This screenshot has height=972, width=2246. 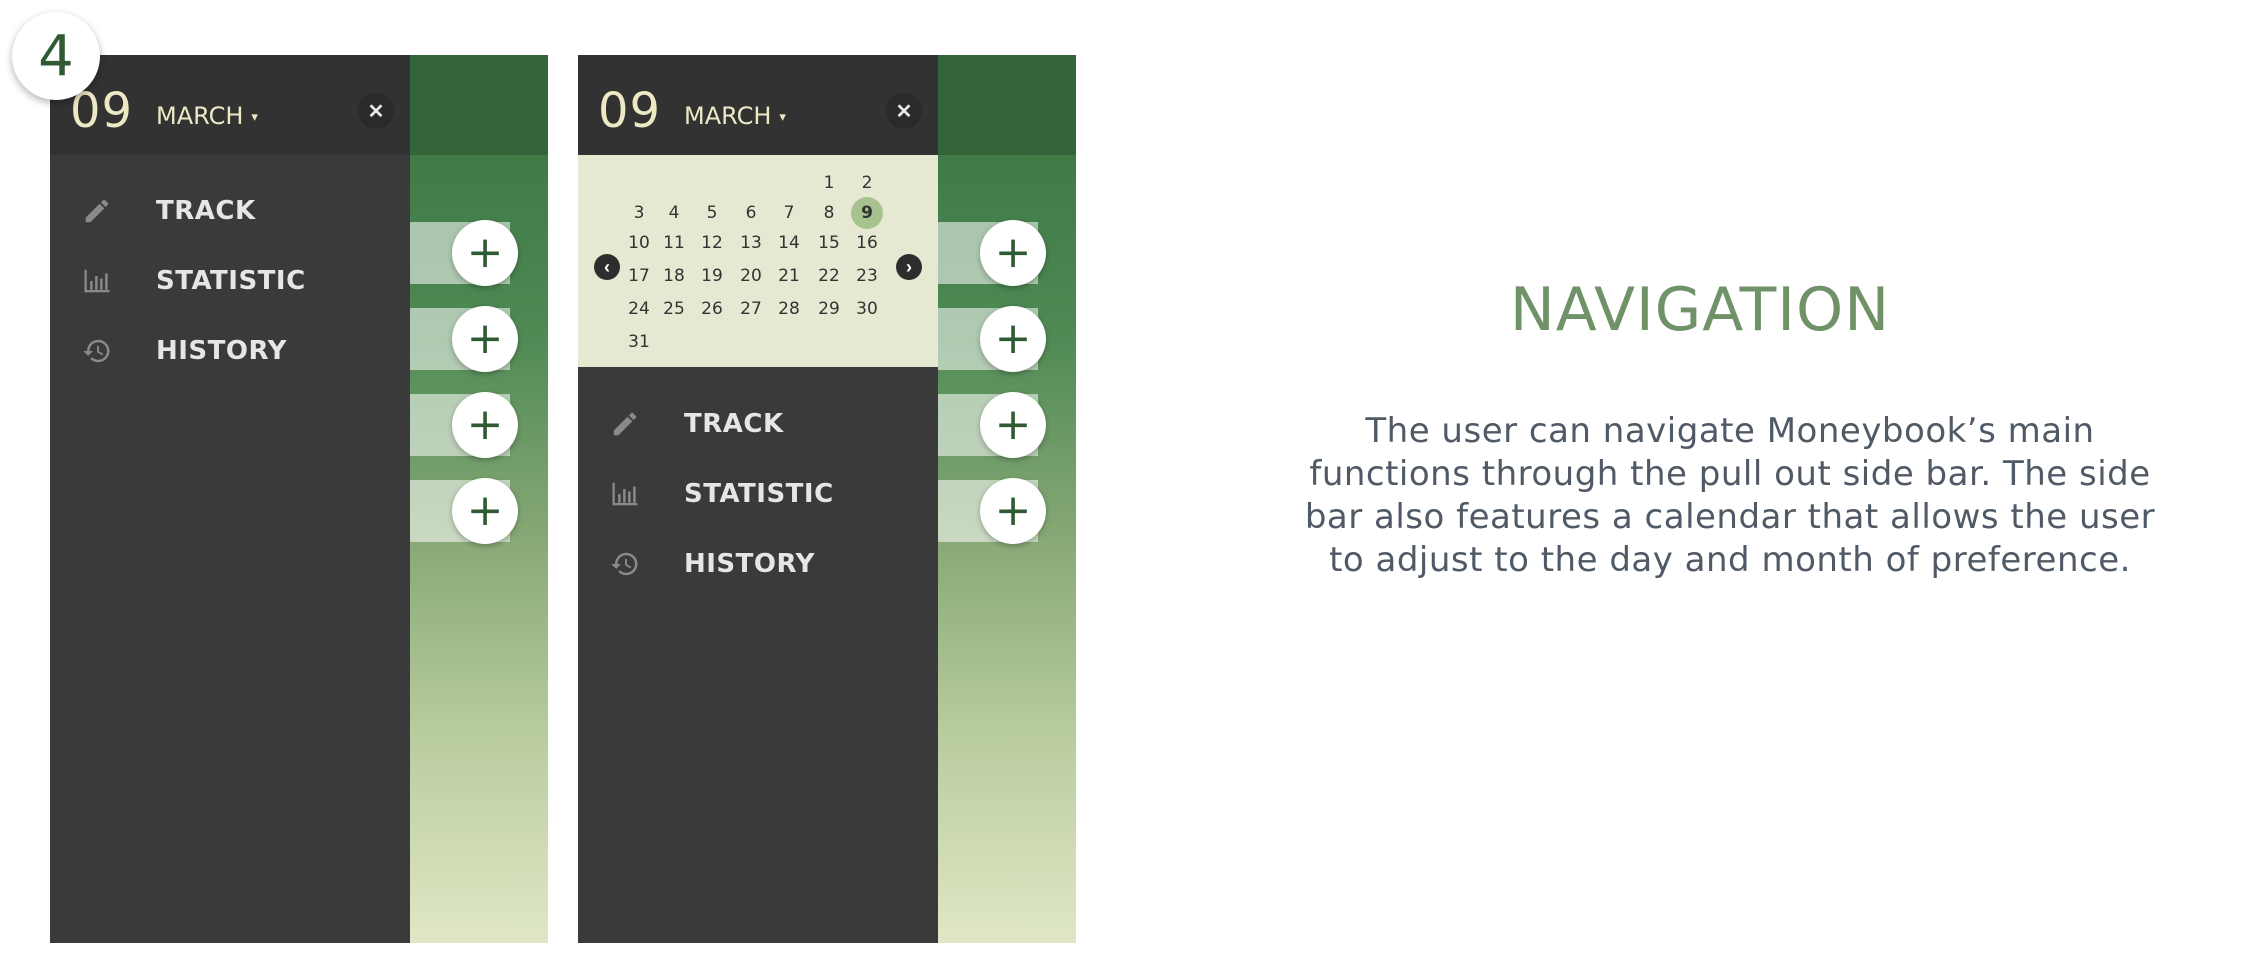 What do you see at coordinates (751, 213) in the screenshot?
I see `calendar-day: 6` at bounding box center [751, 213].